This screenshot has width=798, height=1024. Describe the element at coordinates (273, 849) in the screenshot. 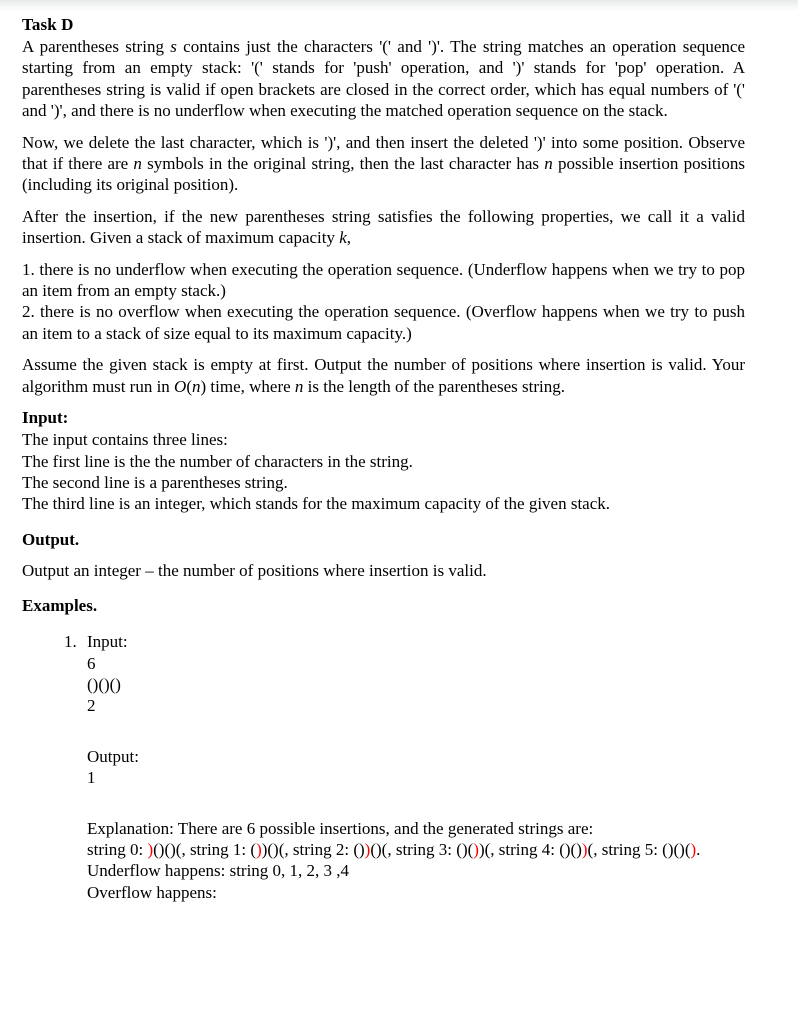

I see `generated-string-suffix: )()(` at that location.